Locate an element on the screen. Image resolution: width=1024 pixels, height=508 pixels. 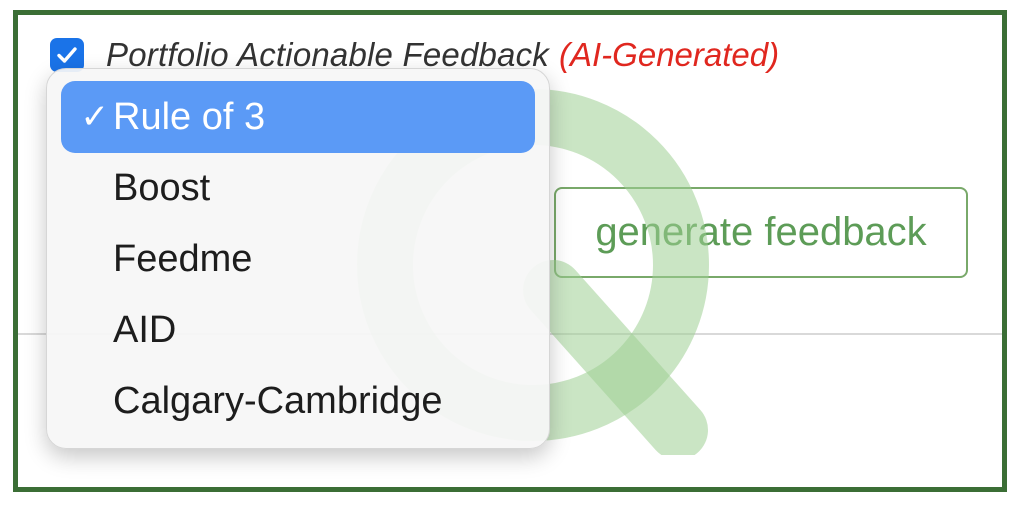
dropdown-item-label: Calgary-Cambridge is located at coordinates (278, 400).